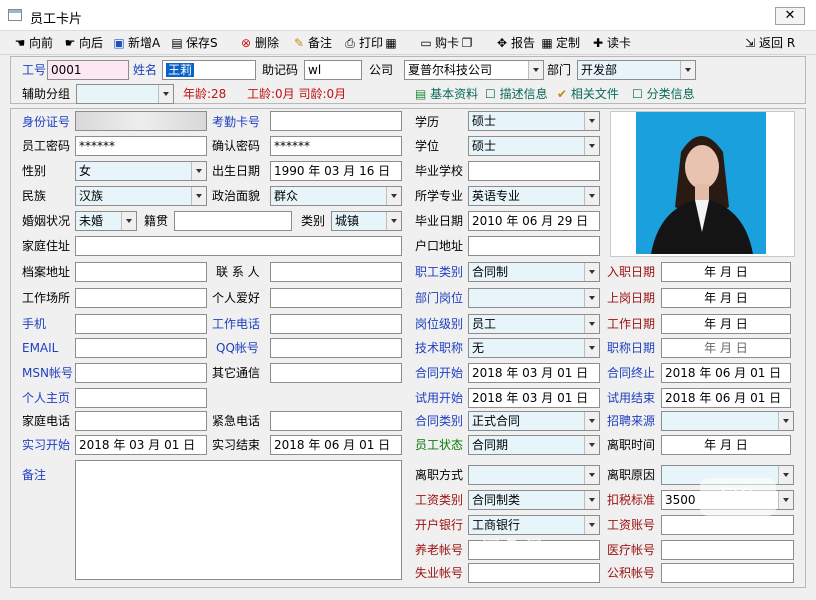  Describe the element at coordinates (32, 43) in the screenshot. I see `prev-button: ☚ 向前` at that location.